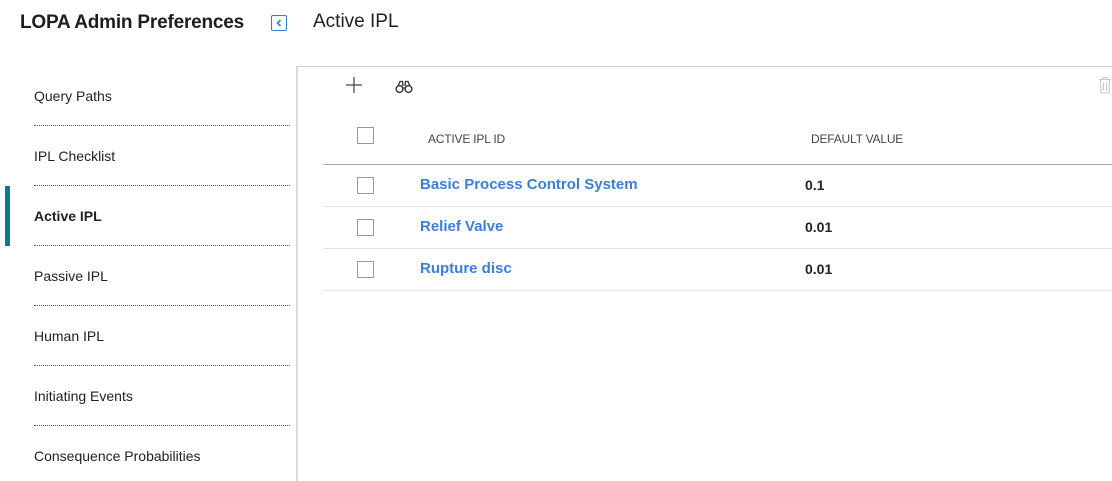 The width and height of the screenshot is (1112, 481). I want to click on delete-button, so click(1105, 85).